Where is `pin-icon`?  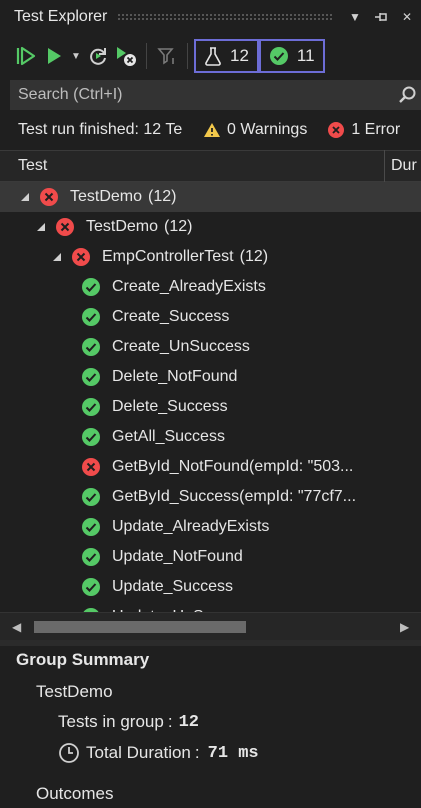
pin-icon is located at coordinates (381, 17).